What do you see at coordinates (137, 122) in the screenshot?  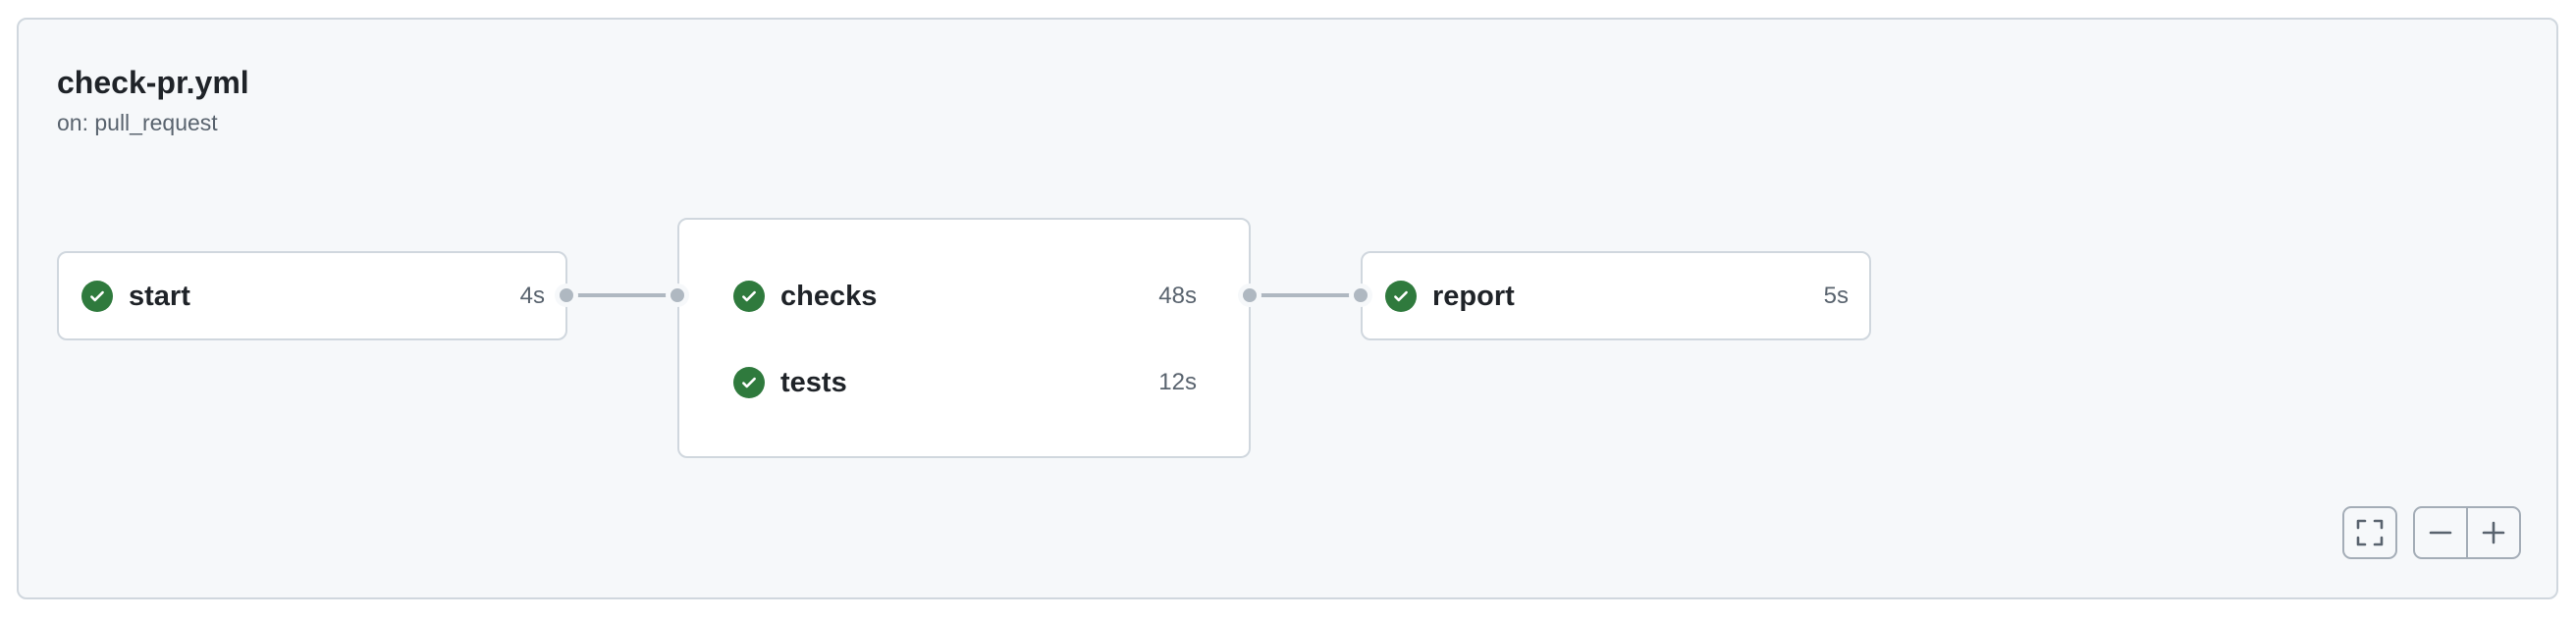 I see `workflow-trigger: on: pull_request` at bounding box center [137, 122].